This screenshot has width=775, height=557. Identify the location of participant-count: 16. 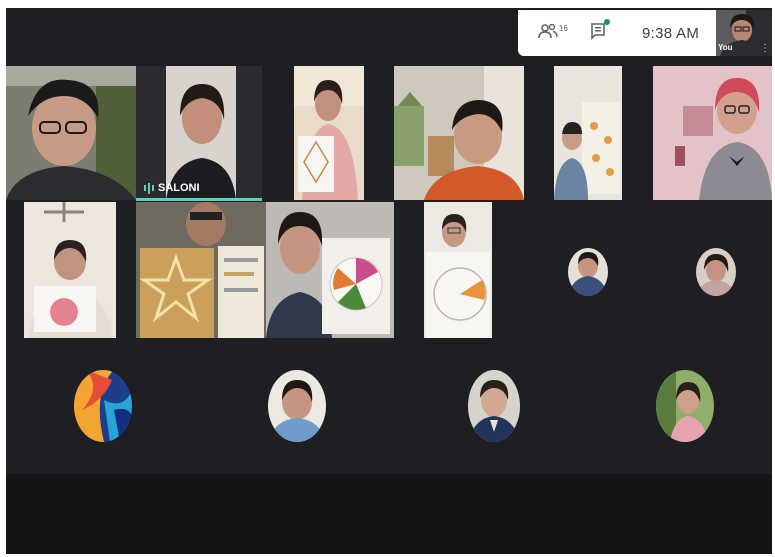
(563, 28).